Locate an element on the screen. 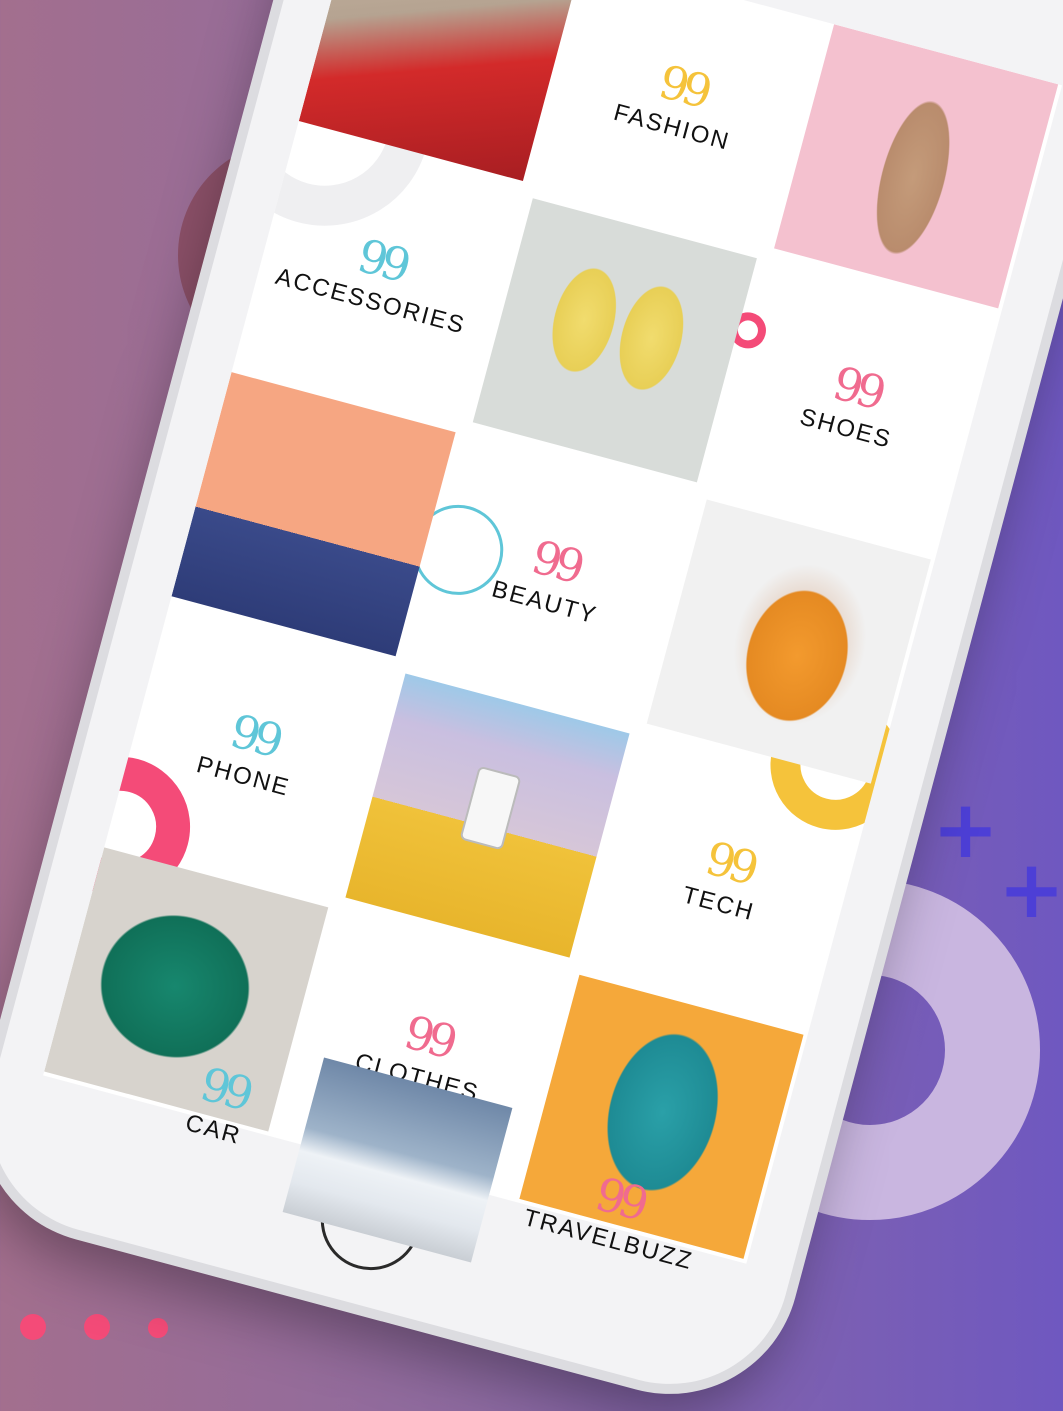 Image resolution: width=1063 pixels, height=1411 pixels. hand-holding-phone-photo is located at coordinates (487, 815).